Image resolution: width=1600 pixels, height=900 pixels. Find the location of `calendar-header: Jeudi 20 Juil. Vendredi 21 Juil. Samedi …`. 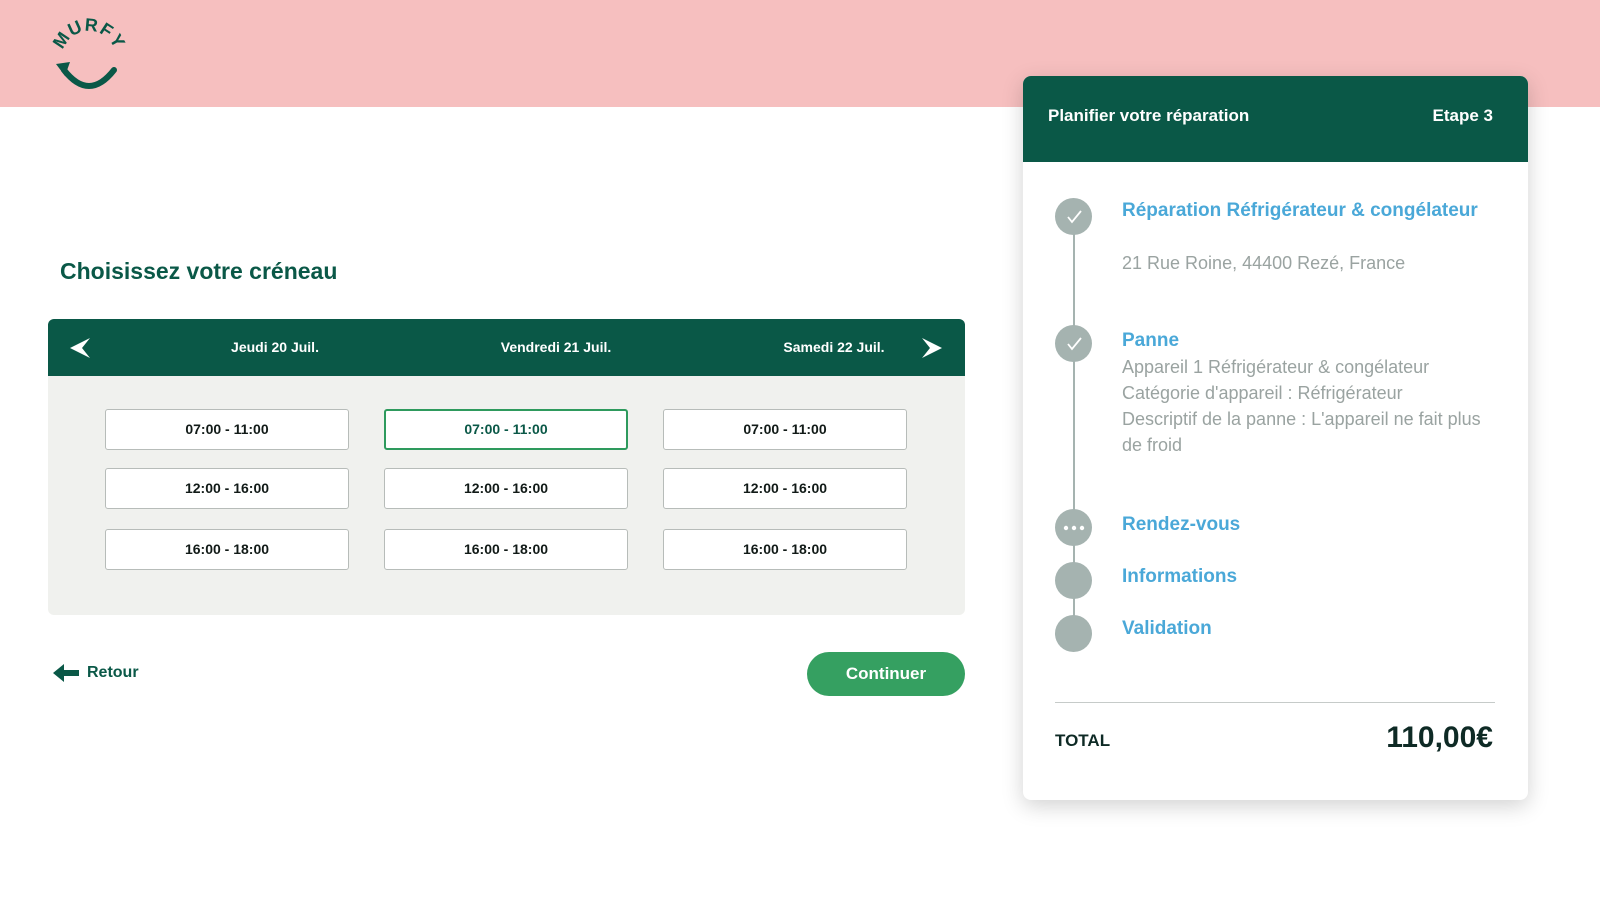

calendar-header: Jeudi 20 Juil. Vendredi 21 Juil. Samedi … is located at coordinates (506, 347).